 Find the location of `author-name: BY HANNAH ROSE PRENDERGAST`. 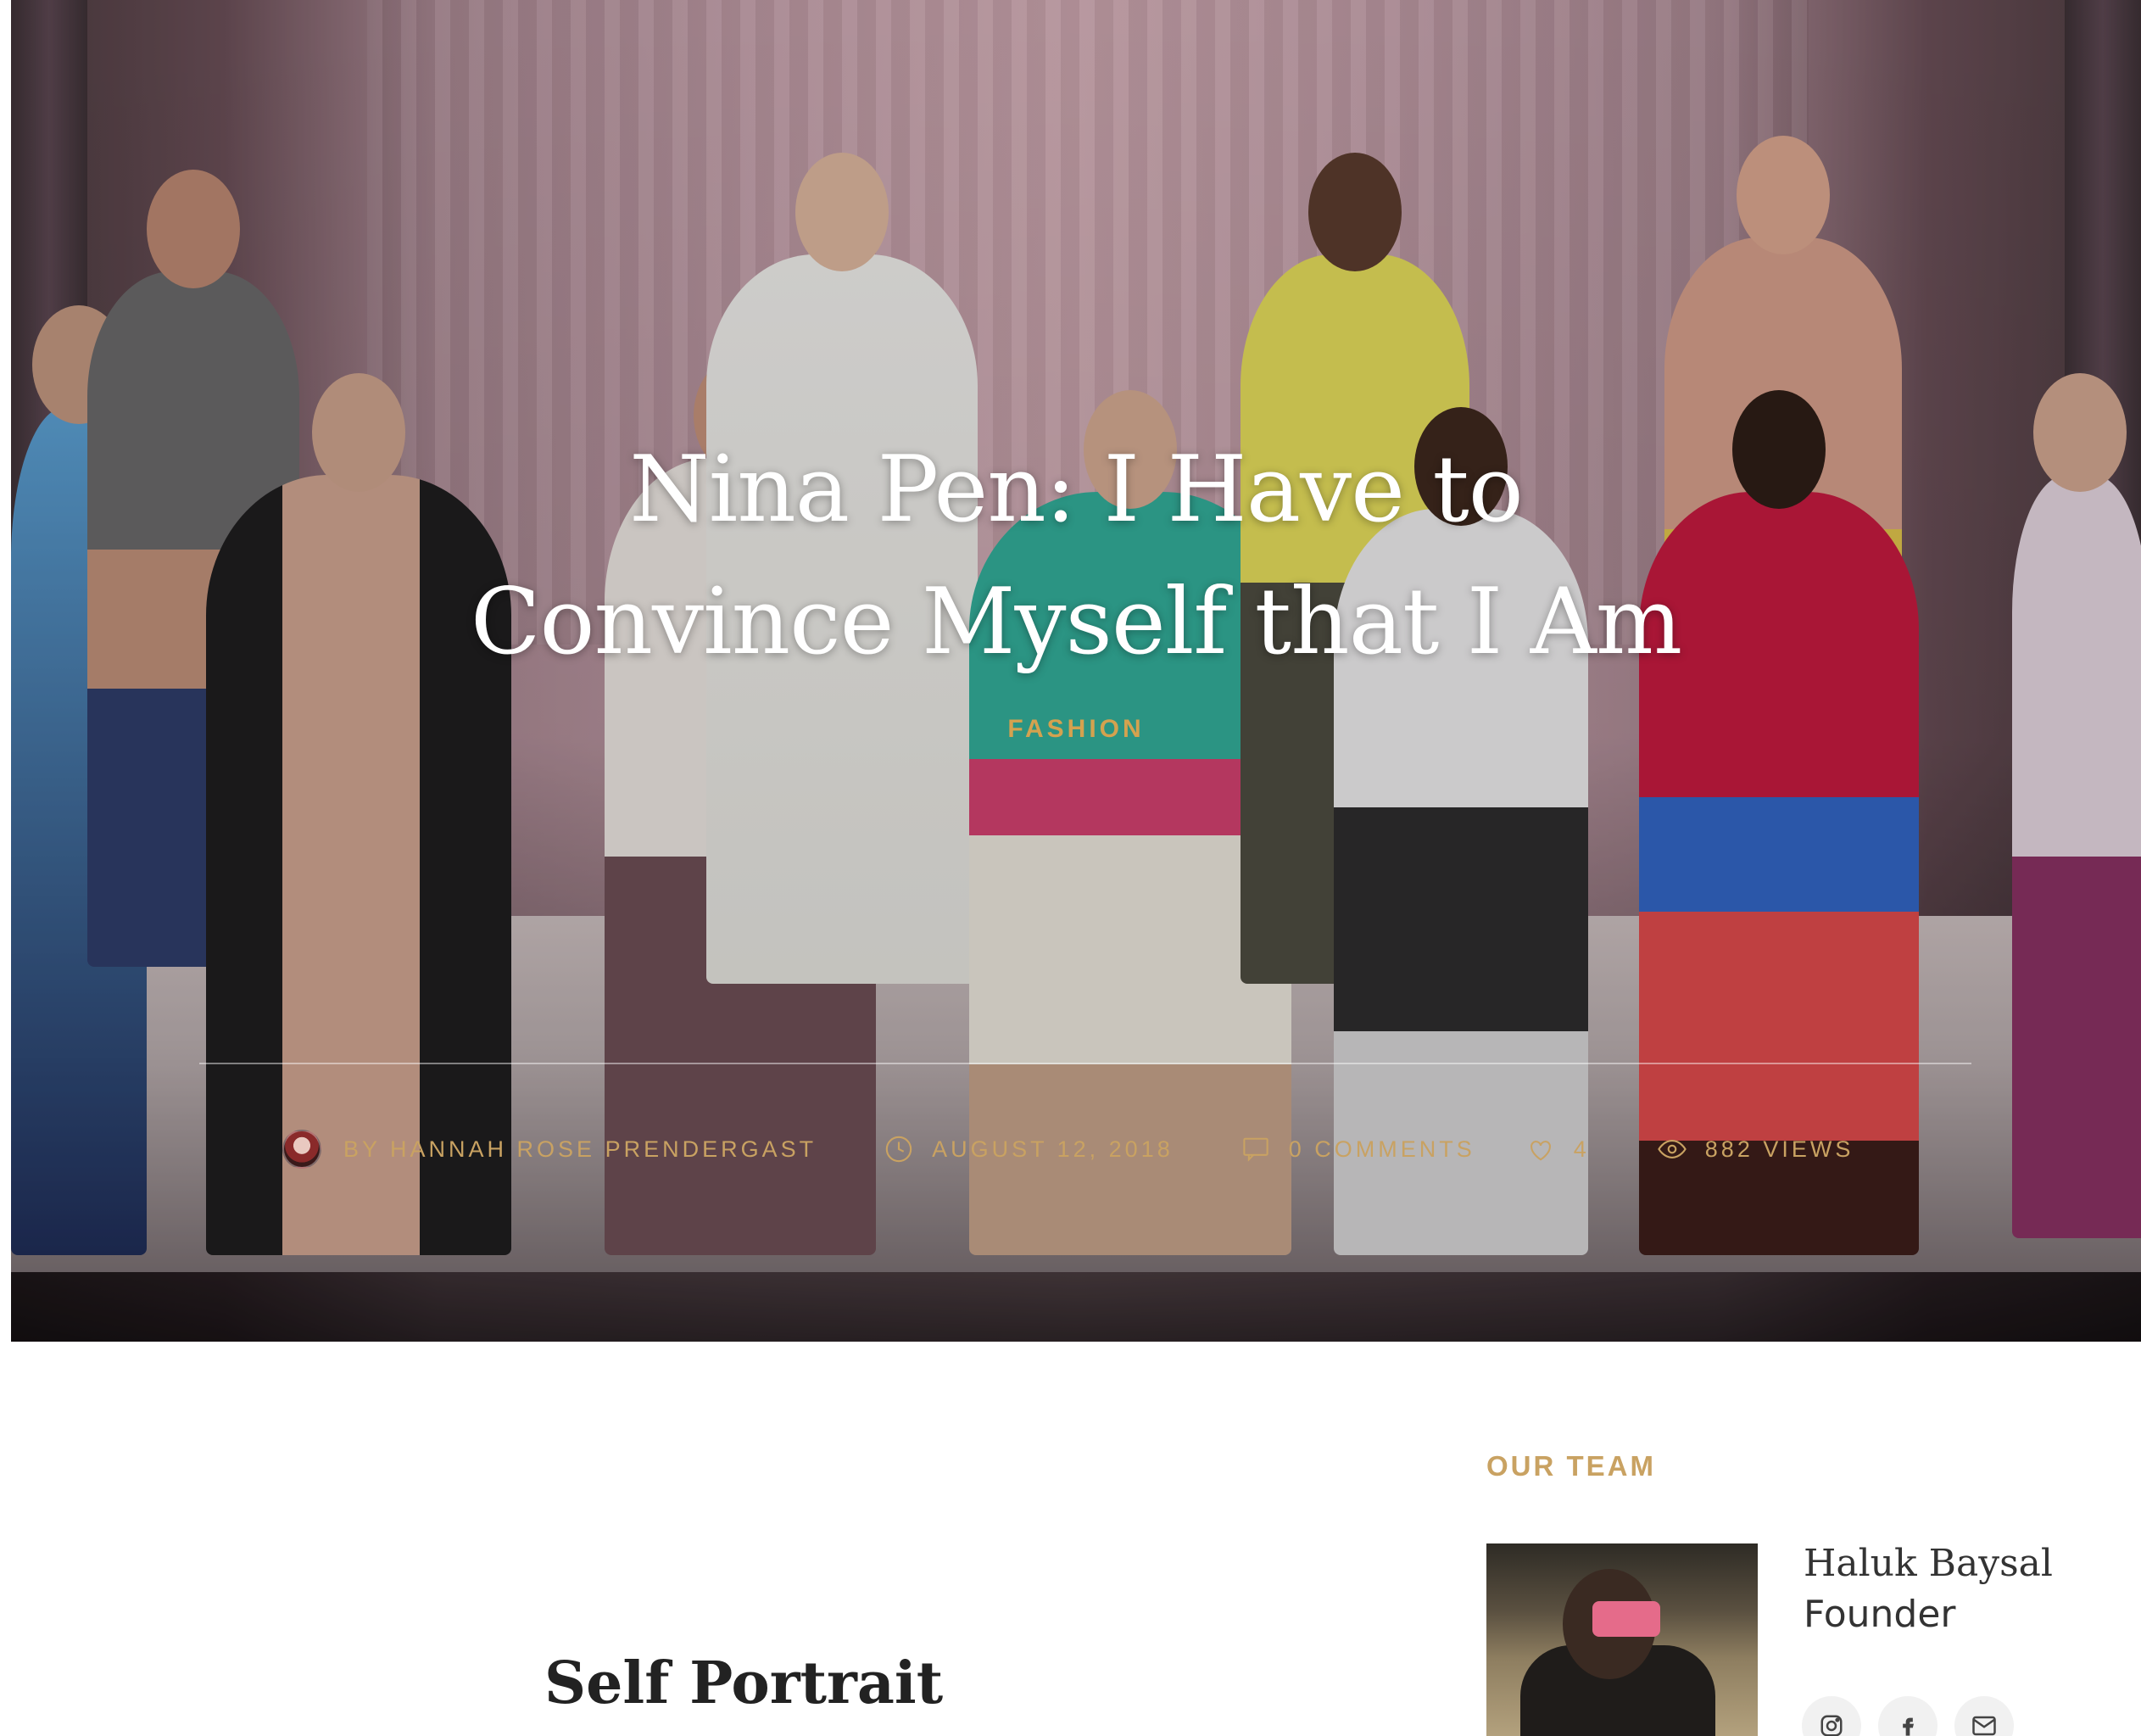

author-name: BY HANNAH ROSE PRENDERGAST is located at coordinates (580, 1149).